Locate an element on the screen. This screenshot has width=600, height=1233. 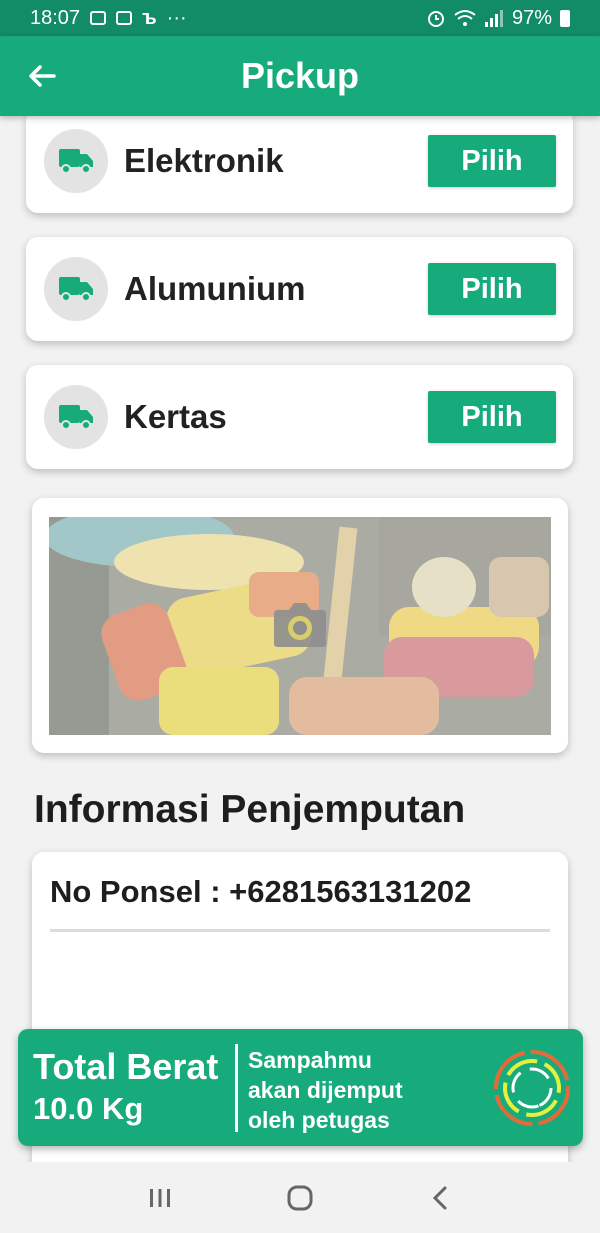
battery-icon is located at coordinates (565, 18).